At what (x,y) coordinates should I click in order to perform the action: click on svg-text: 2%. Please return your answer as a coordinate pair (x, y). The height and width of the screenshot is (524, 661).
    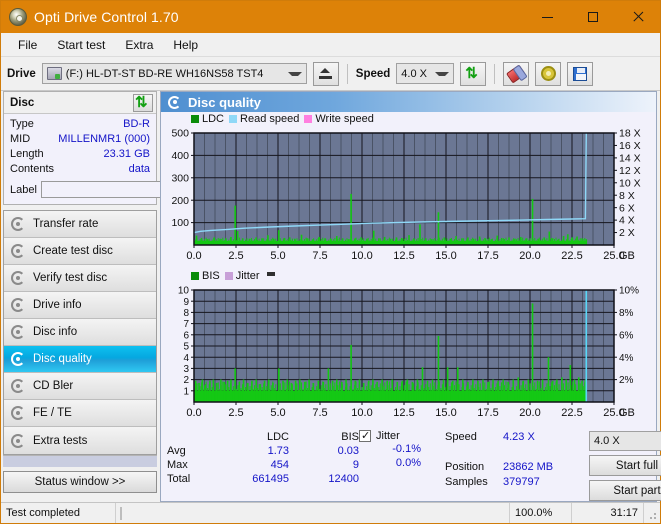
    Looking at the image, I should click on (626, 380).